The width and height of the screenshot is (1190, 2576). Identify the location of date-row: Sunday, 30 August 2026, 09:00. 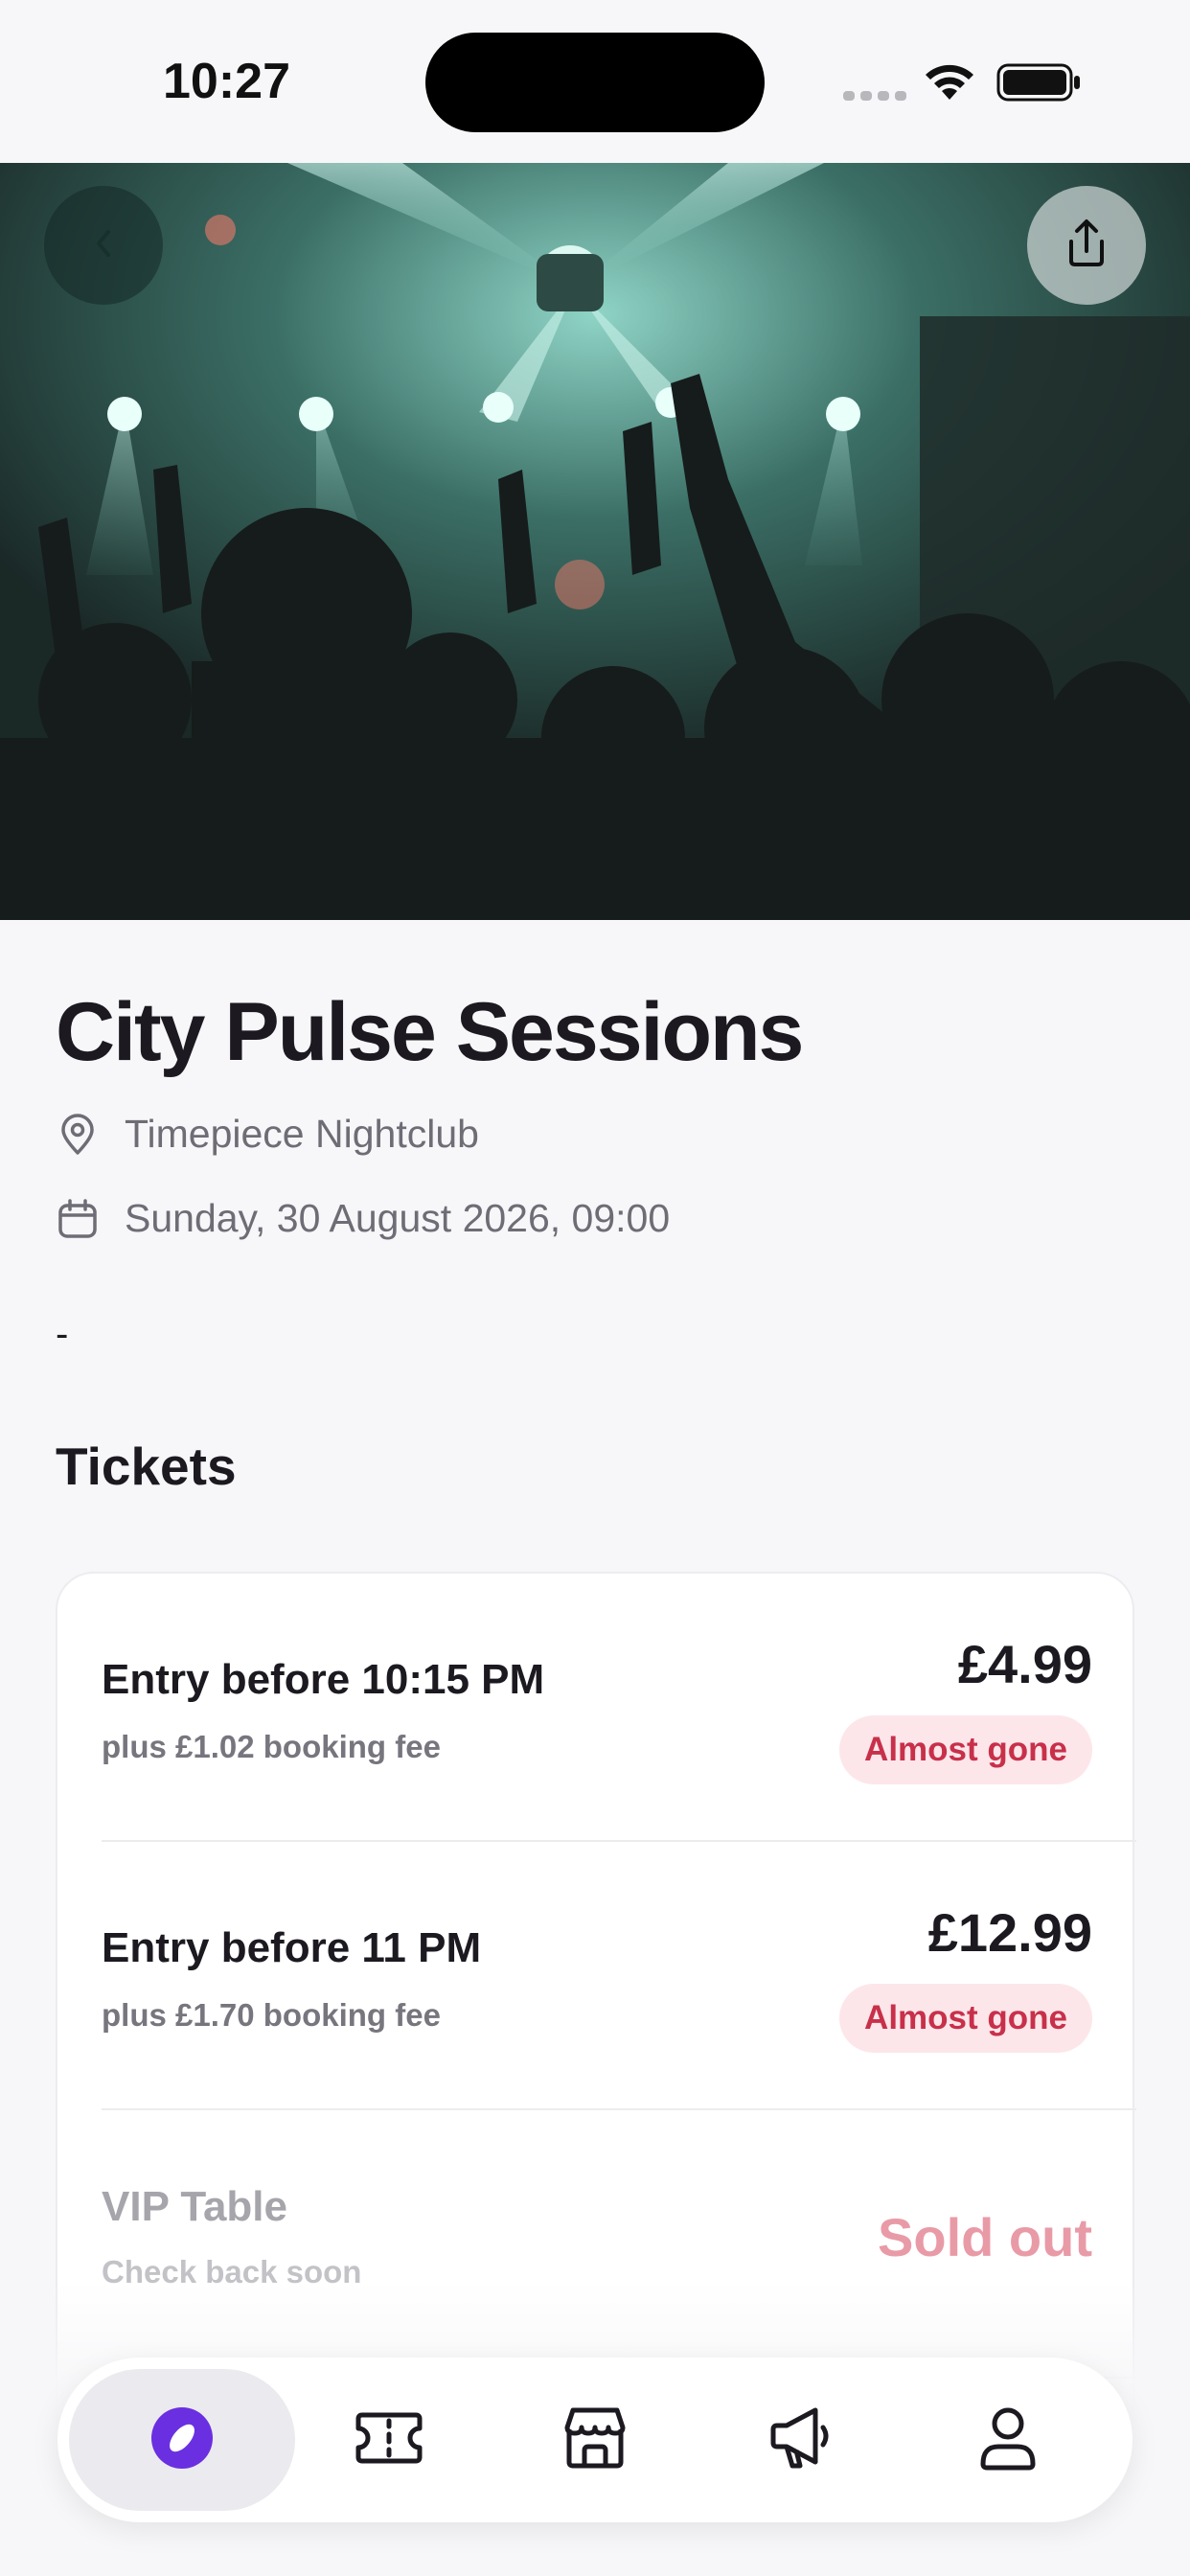
(363, 1218).